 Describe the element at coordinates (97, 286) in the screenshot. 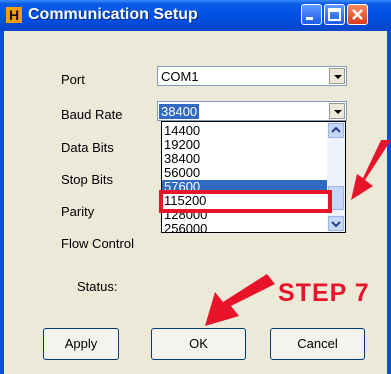

I see `status-label: Status:` at that location.